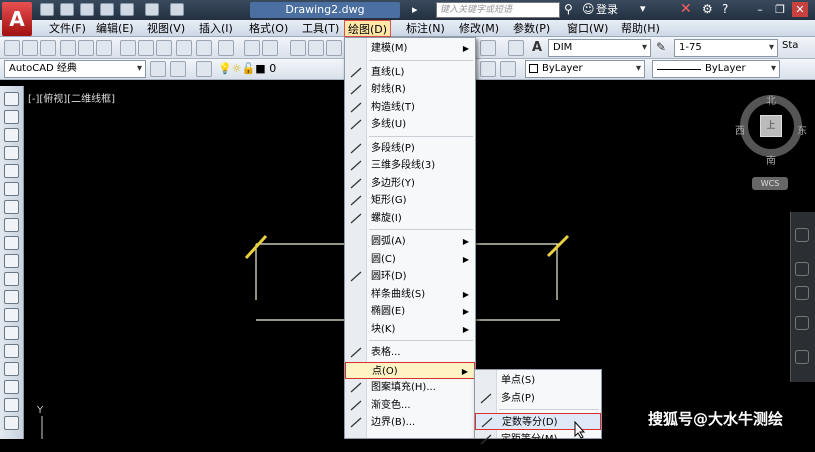  What do you see at coordinates (410, 72) in the screenshot?
I see `draw-menu-item-2: 直线(L)` at bounding box center [410, 72].